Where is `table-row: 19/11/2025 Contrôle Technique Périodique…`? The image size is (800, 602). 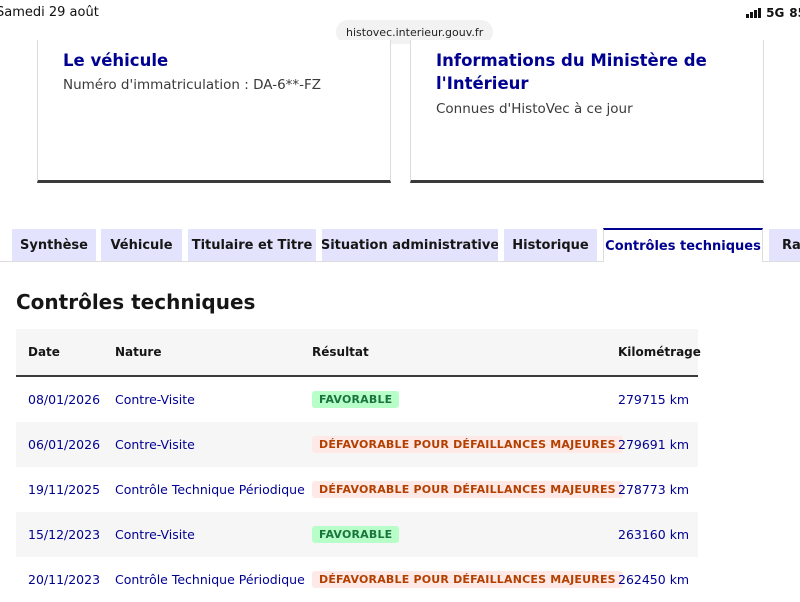 table-row: 19/11/2025 Contrôle Technique Périodique… is located at coordinates (357, 489).